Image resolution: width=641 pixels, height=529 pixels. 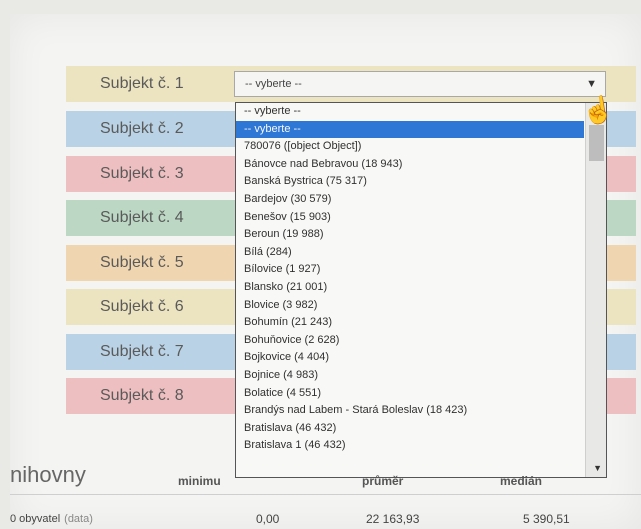 I want to click on value-median: 5 390,51, so click(x=546, y=519).